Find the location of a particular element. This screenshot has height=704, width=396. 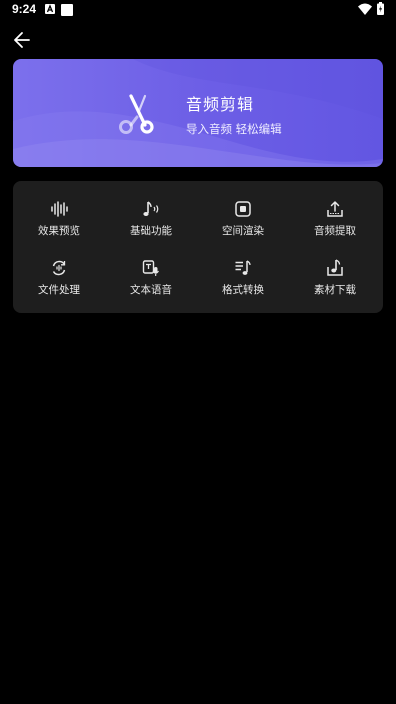

tool-label: 音频提取 is located at coordinates (335, 231).